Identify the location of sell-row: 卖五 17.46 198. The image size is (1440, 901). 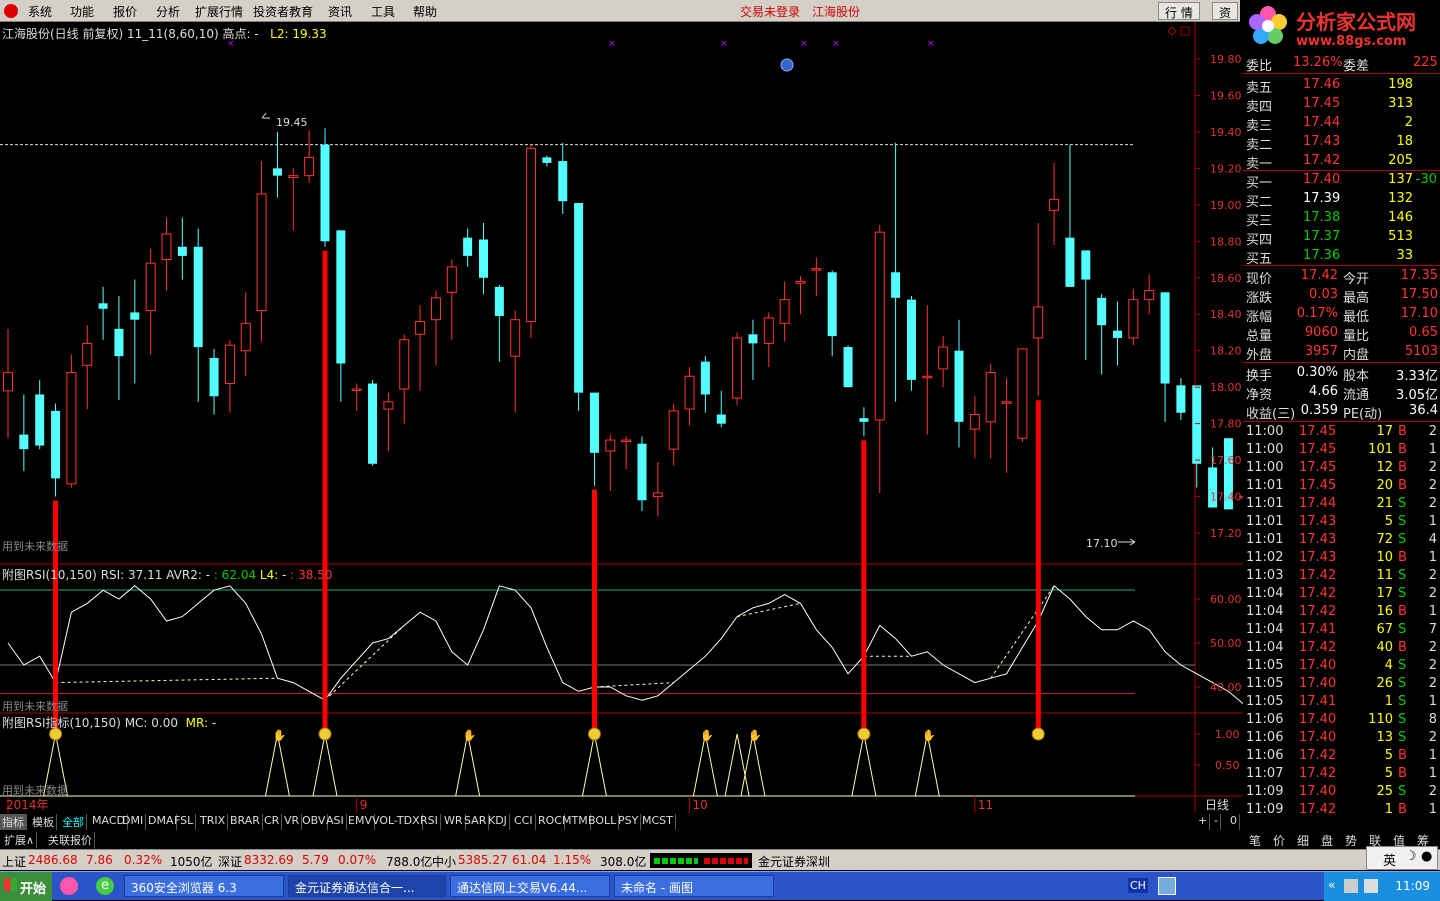
(1341, 86).